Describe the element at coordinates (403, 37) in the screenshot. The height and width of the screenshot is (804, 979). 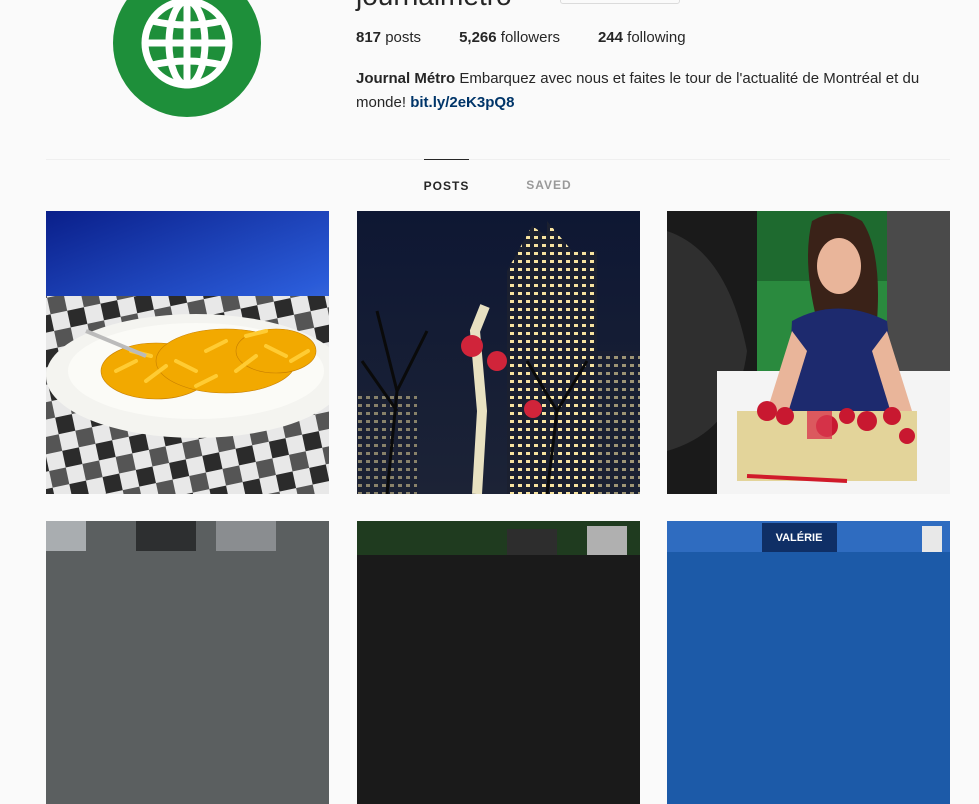
I see `posts-count-label: posts` at that location.